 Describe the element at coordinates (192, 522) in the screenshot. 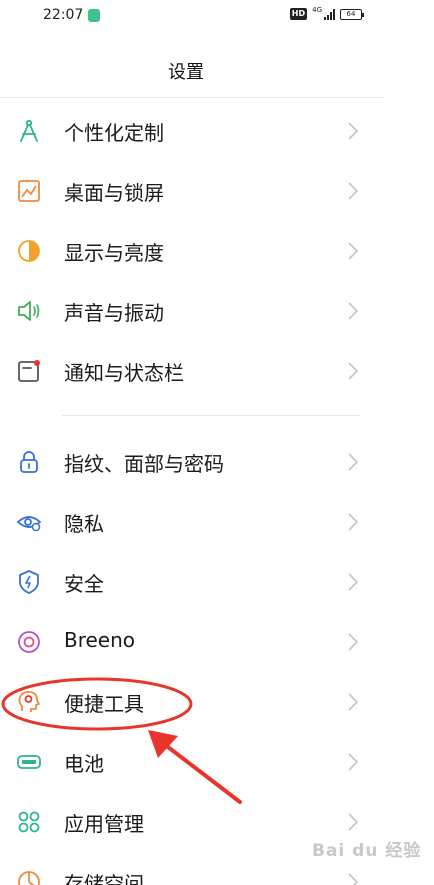

I see `menu-item-privacy: 隐私` at that location.